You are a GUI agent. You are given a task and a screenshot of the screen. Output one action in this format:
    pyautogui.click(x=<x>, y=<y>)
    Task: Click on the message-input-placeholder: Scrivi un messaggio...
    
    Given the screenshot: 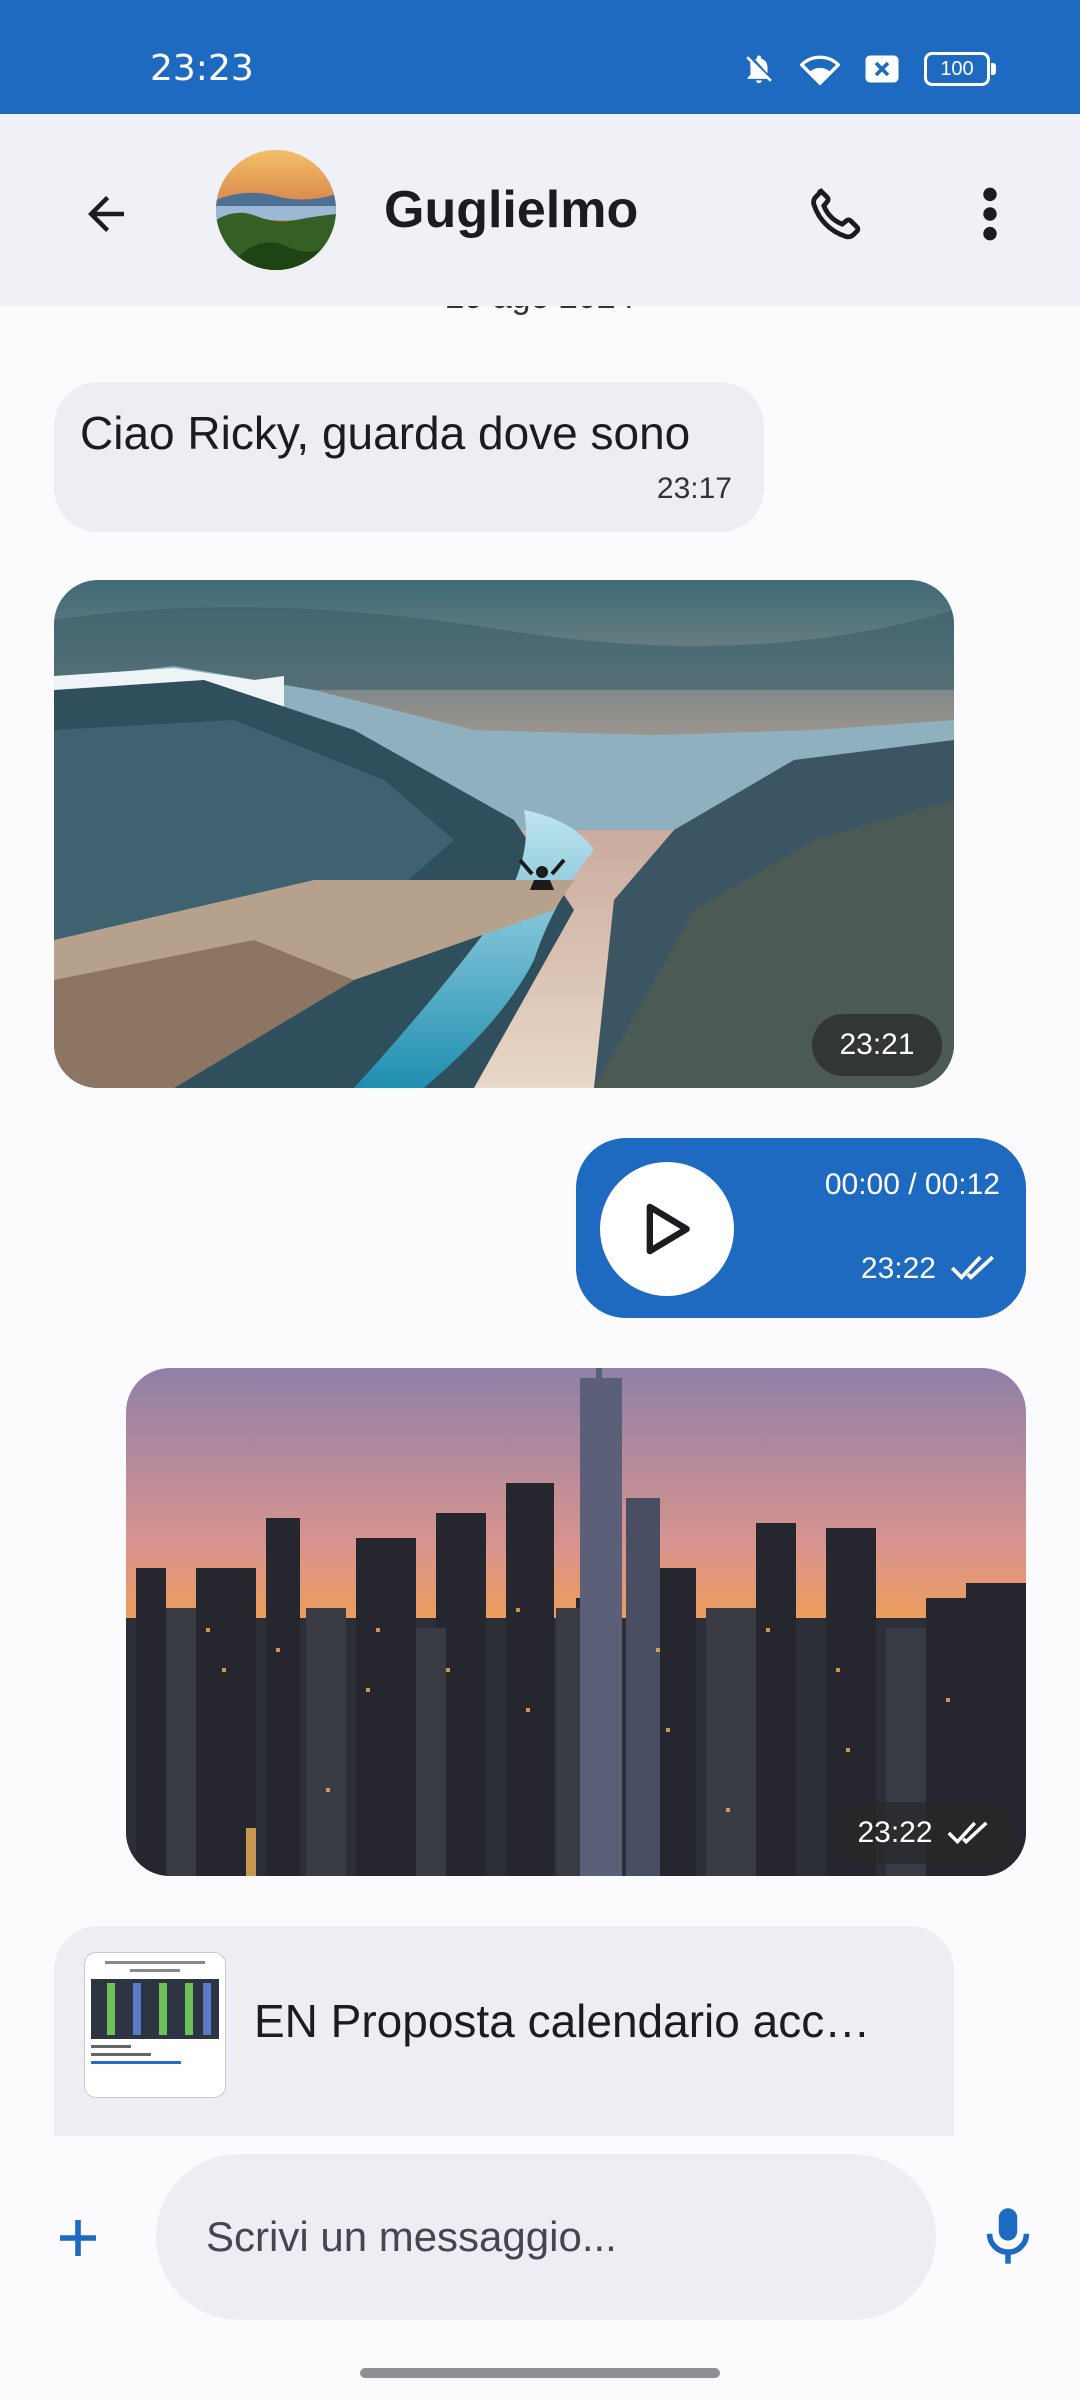 What is the action you would take?
    pyautogui.click(x=411, y=2236)
    